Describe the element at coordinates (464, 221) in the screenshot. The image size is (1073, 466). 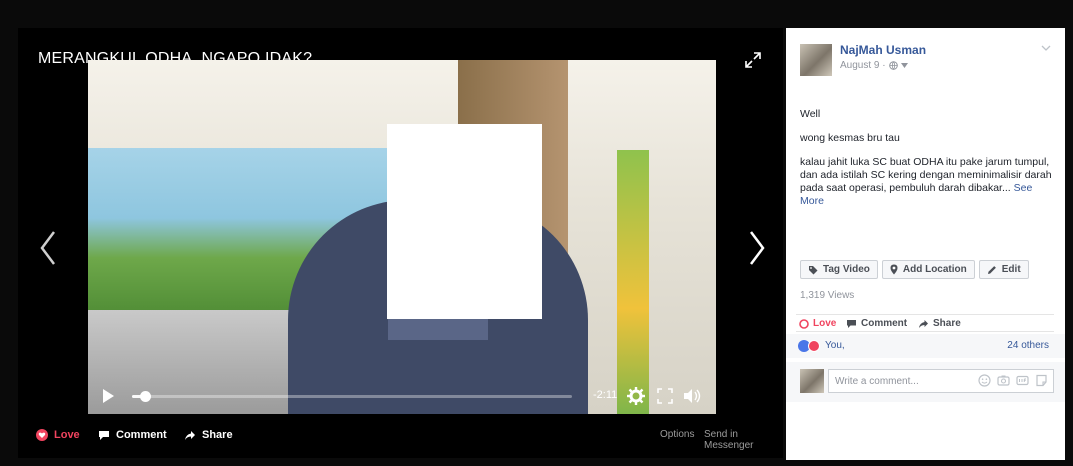
I see `face-mask` at that location.